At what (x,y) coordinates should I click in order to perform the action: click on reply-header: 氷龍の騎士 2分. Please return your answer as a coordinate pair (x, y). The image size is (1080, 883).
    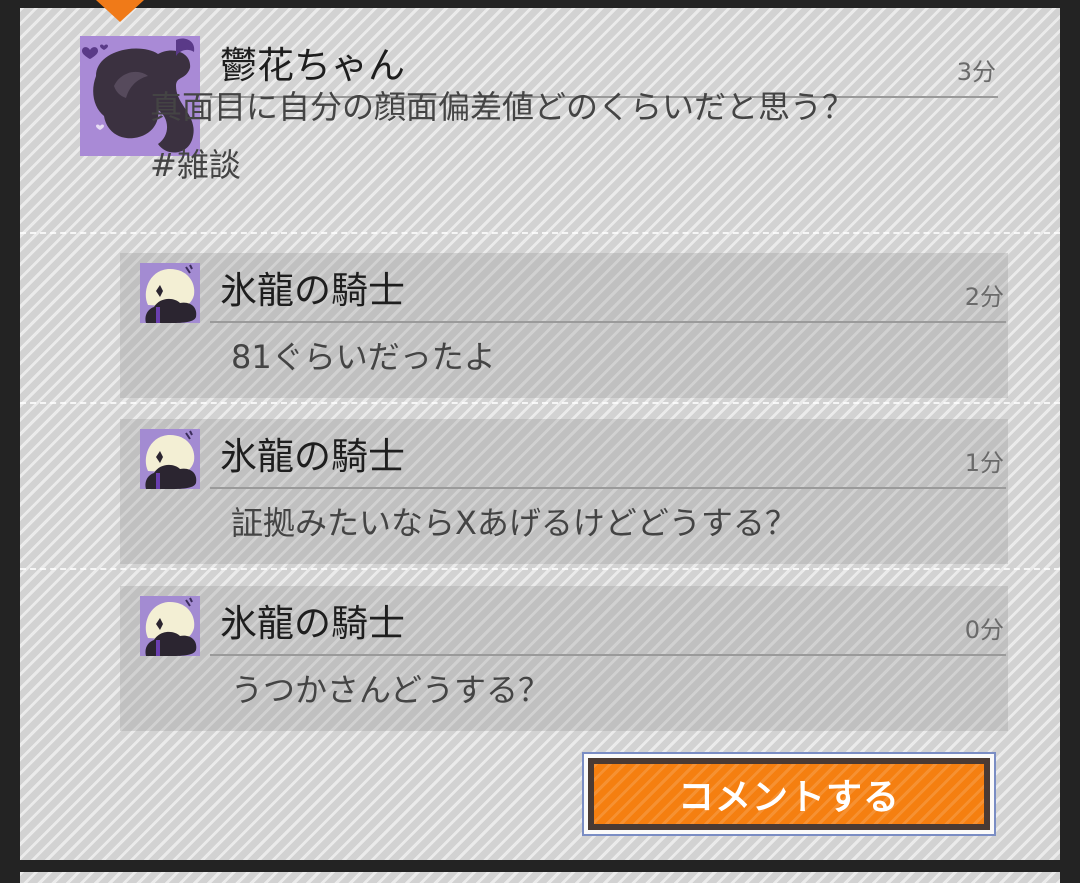
    Looking at the image, I should click on (608, 292).